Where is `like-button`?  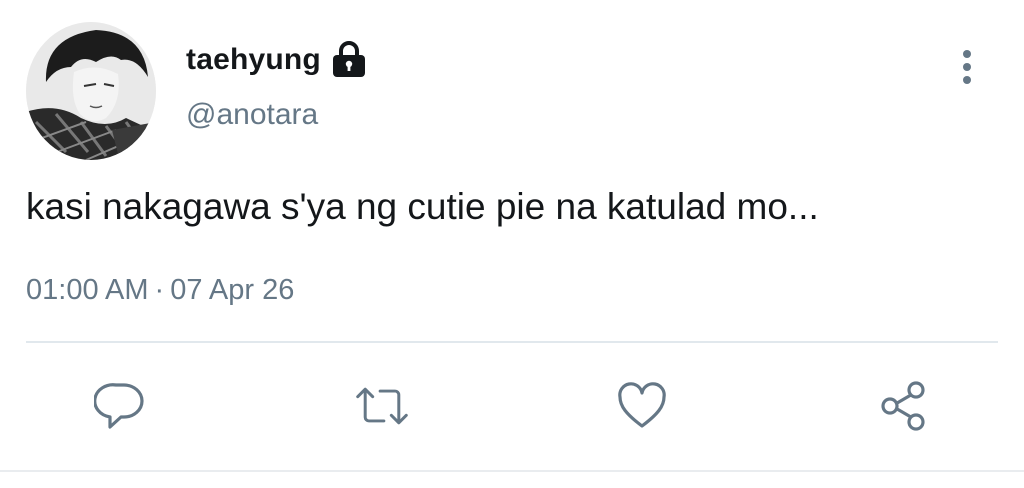
like-button is located at coordinates (642, 406).